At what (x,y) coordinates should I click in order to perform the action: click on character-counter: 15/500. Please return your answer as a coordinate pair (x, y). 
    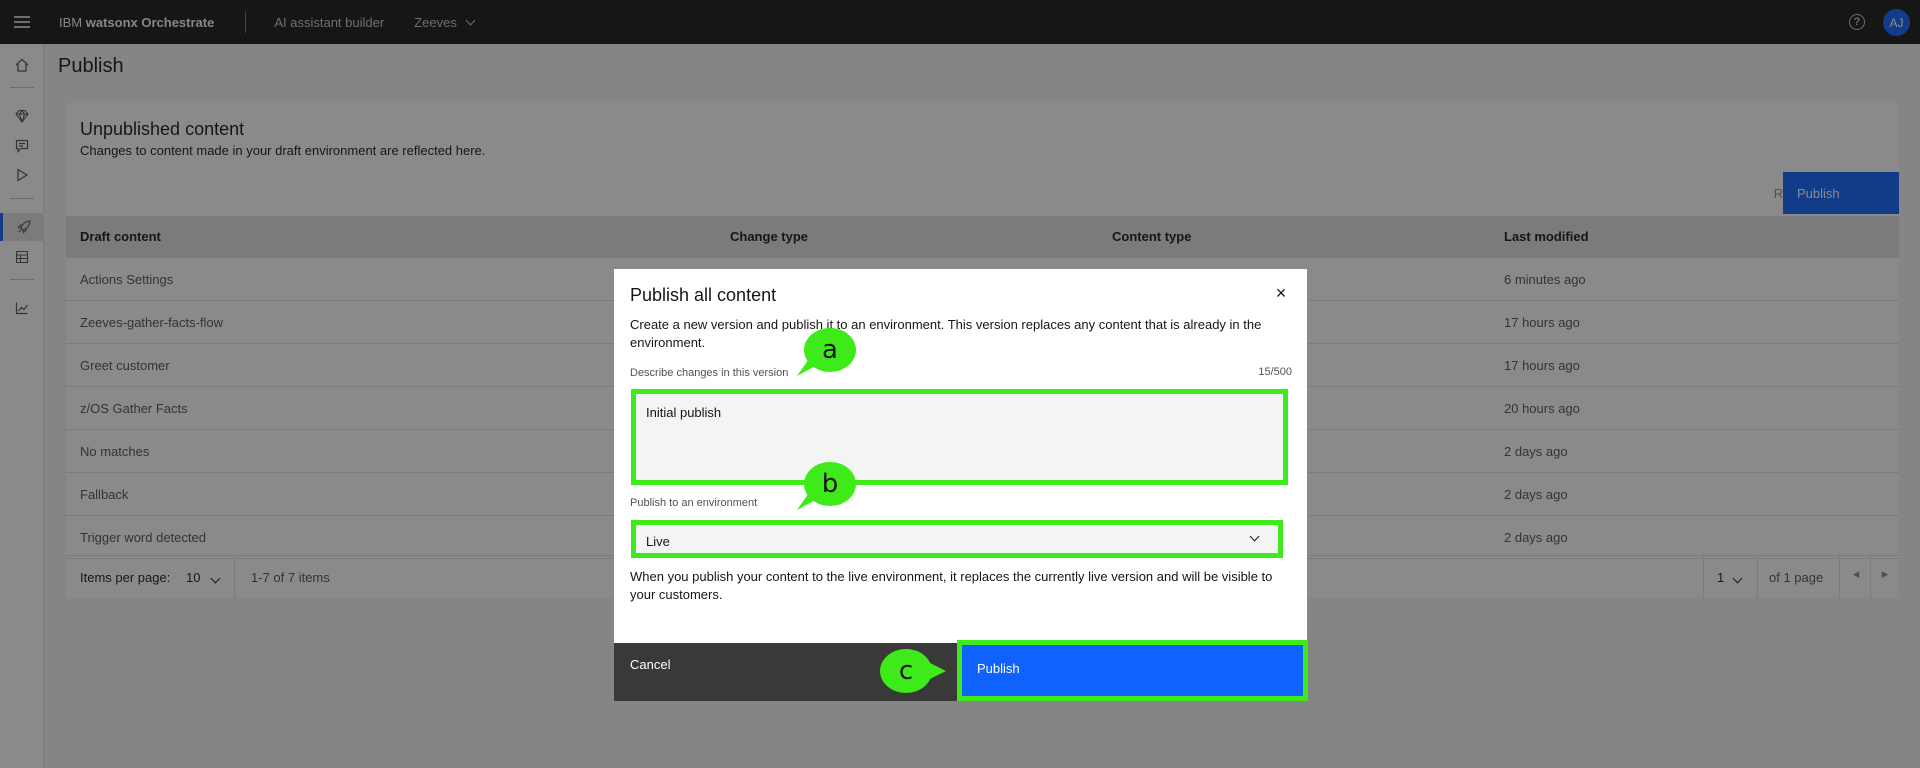
    Looking at the image, I should click on (1275, 372).